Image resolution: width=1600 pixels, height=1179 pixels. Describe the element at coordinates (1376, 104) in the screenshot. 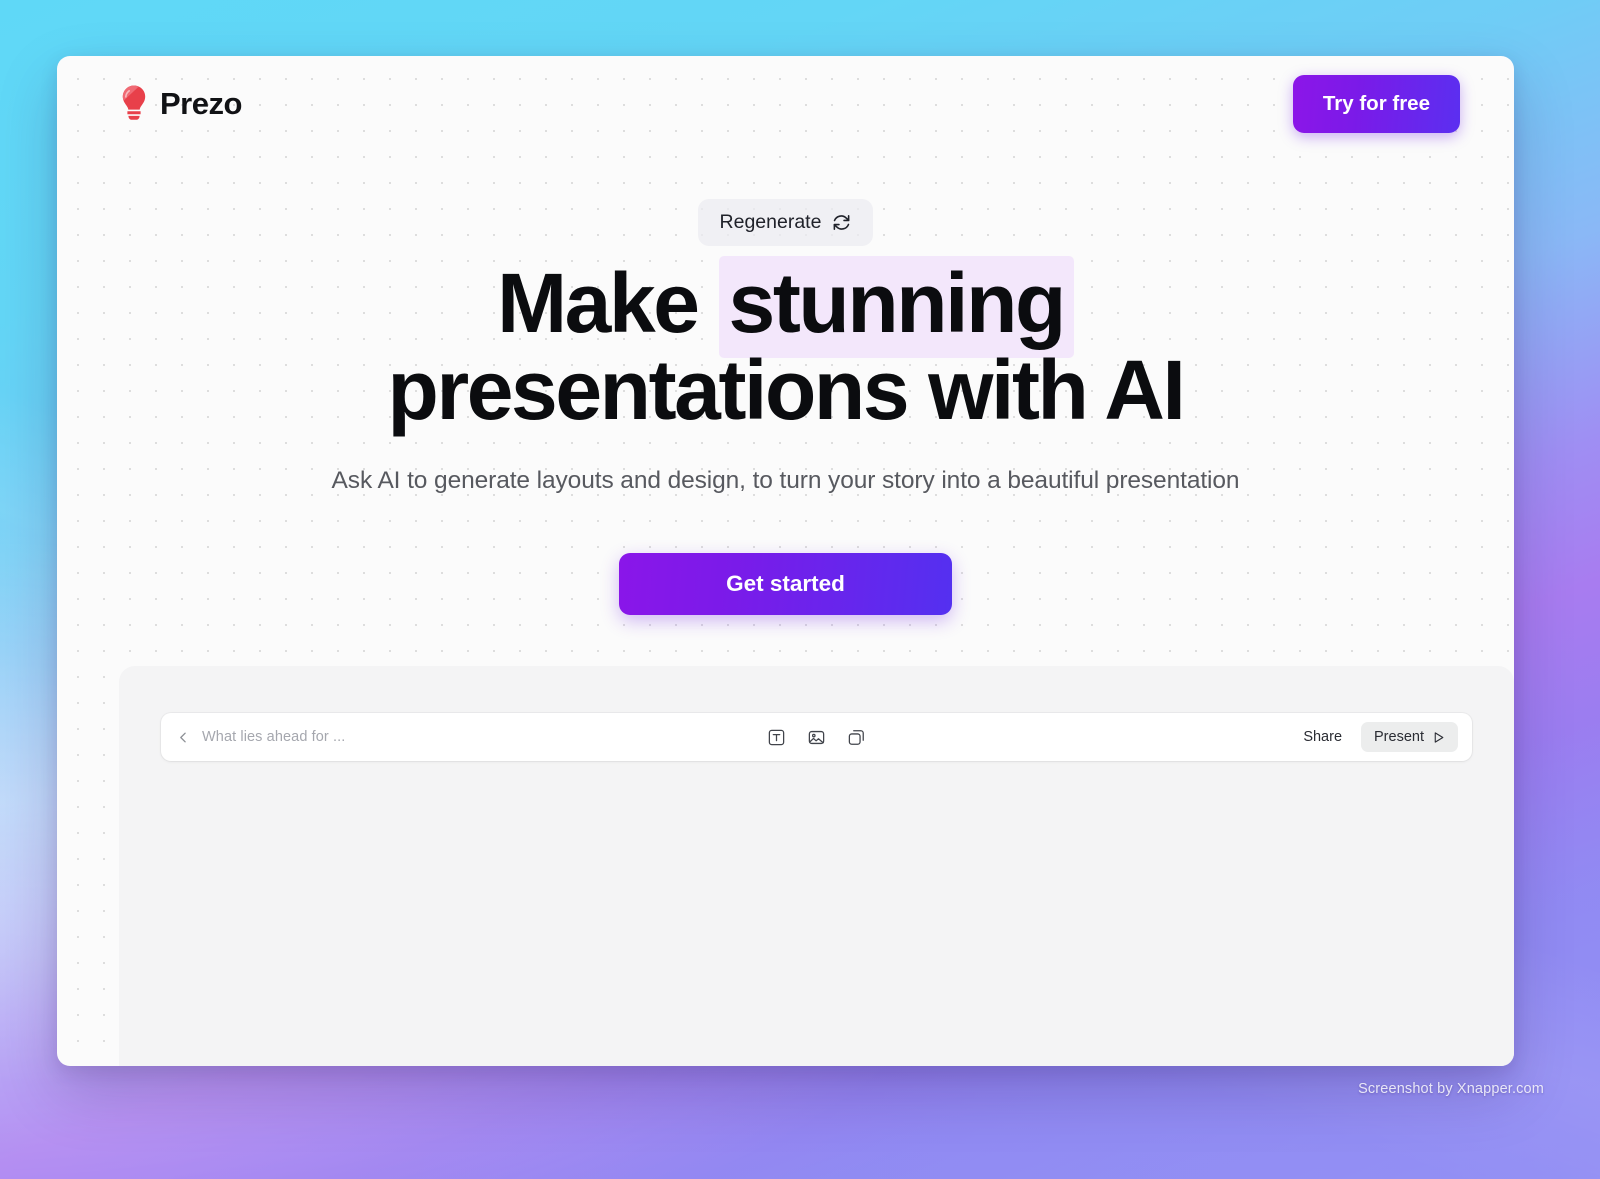

I see `try-for-free-button: Try for free` at that location.